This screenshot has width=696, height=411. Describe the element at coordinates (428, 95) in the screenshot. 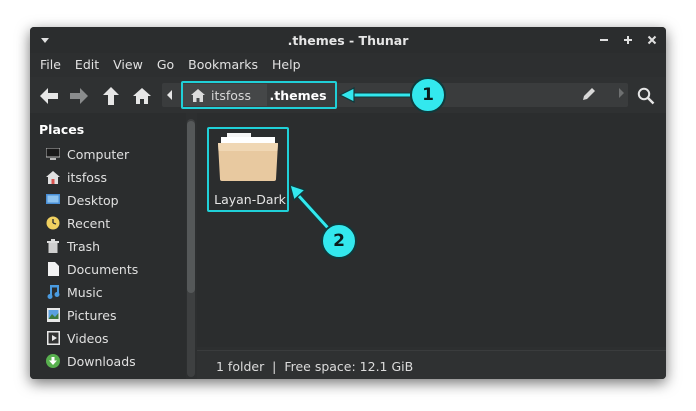

I see `callout-1: 1` at that location.